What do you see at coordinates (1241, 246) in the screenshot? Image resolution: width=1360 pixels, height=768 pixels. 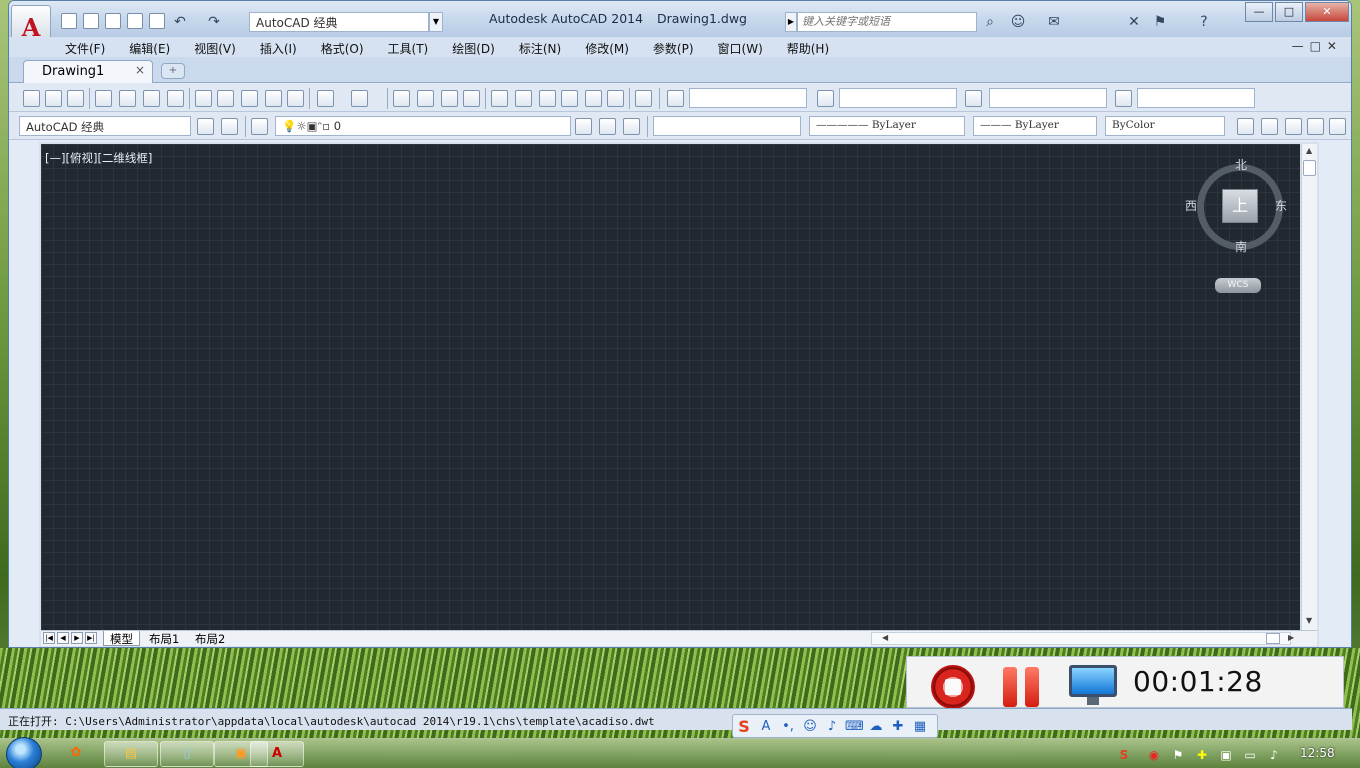 I see `compass-south: 南` at bounding box center [1241, 246].